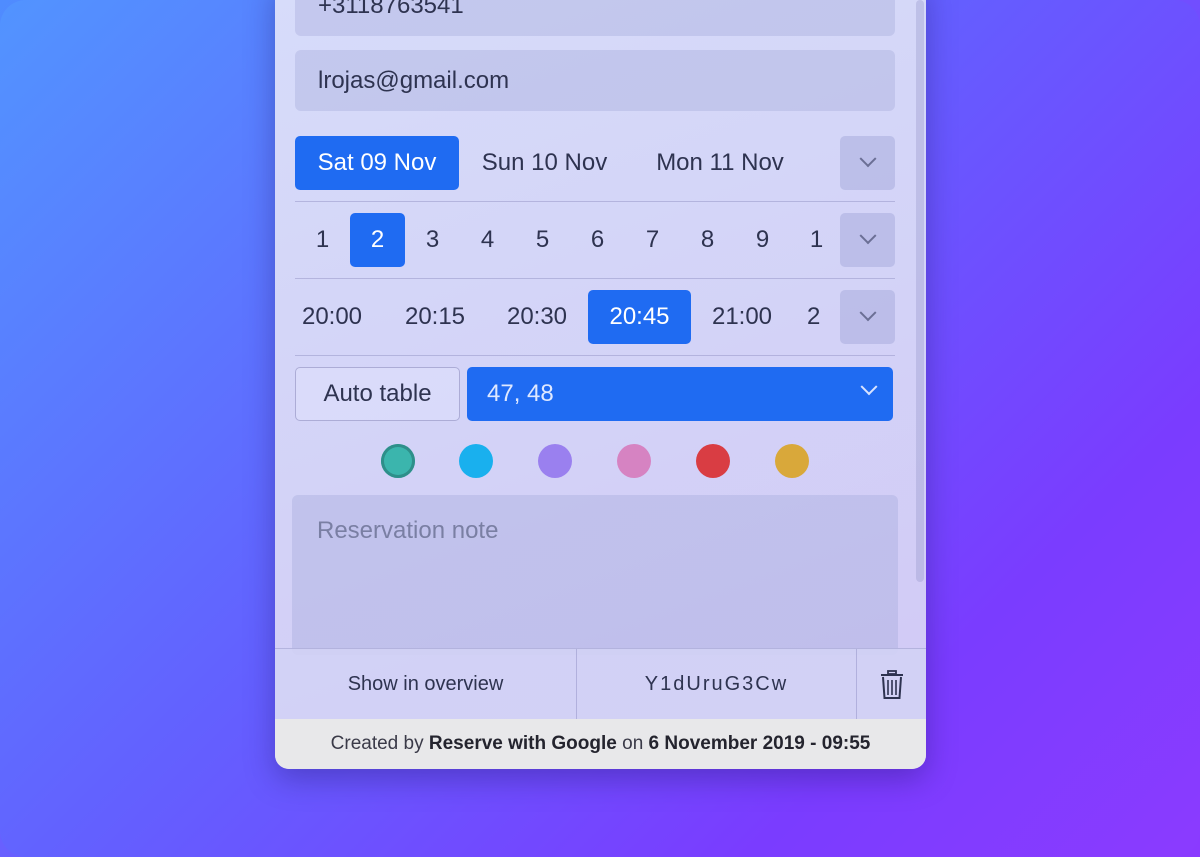 Image resolution: width=1200 pixels, height=857 pixels. I want to click on time-label: 20:15, so click(435, 316).